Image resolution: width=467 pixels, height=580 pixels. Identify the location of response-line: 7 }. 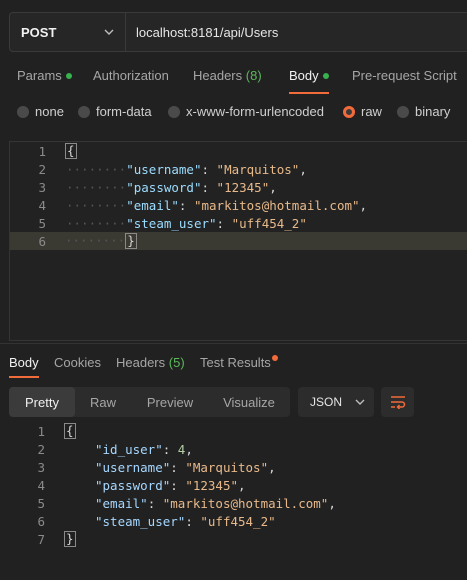
(238, 539).